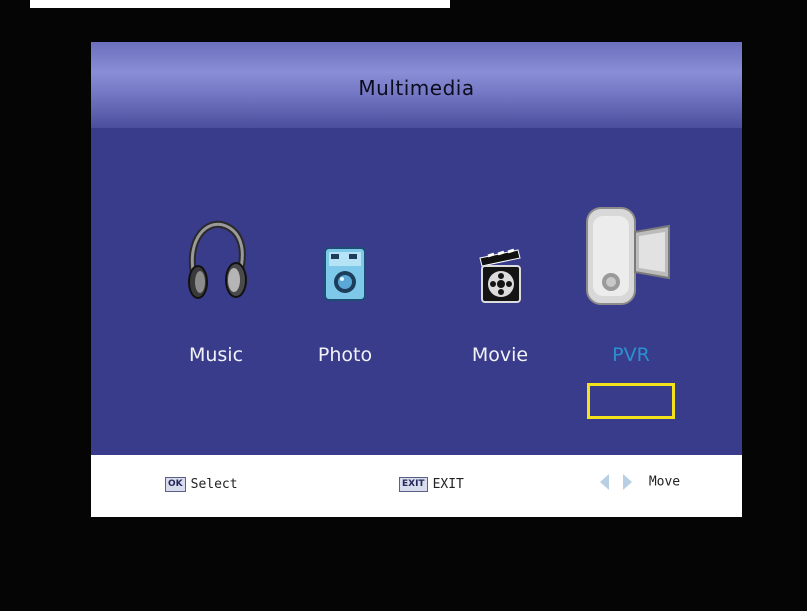 The height and width of the screenshot is (611, 807). I want to click on menu-header: Multimedia, so click(416, 85).